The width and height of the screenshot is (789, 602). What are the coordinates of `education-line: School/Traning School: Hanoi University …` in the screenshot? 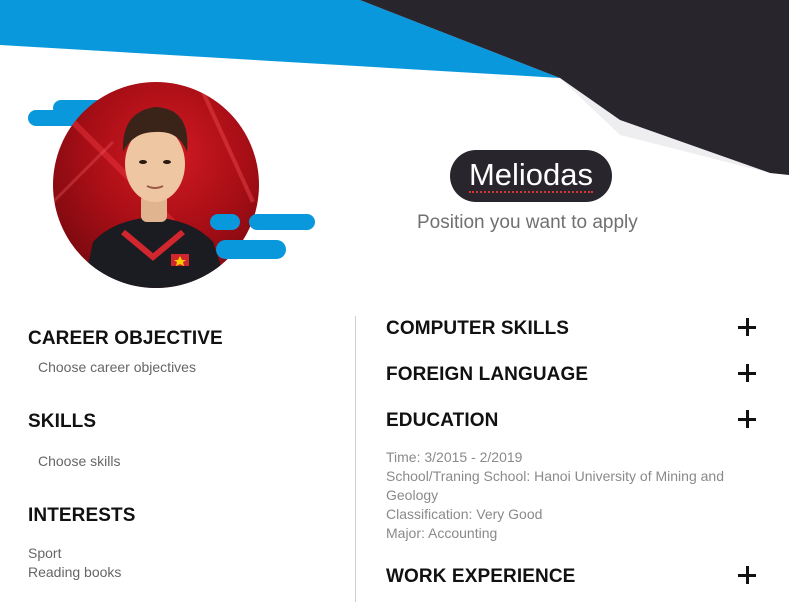 It's located at (555, 485).